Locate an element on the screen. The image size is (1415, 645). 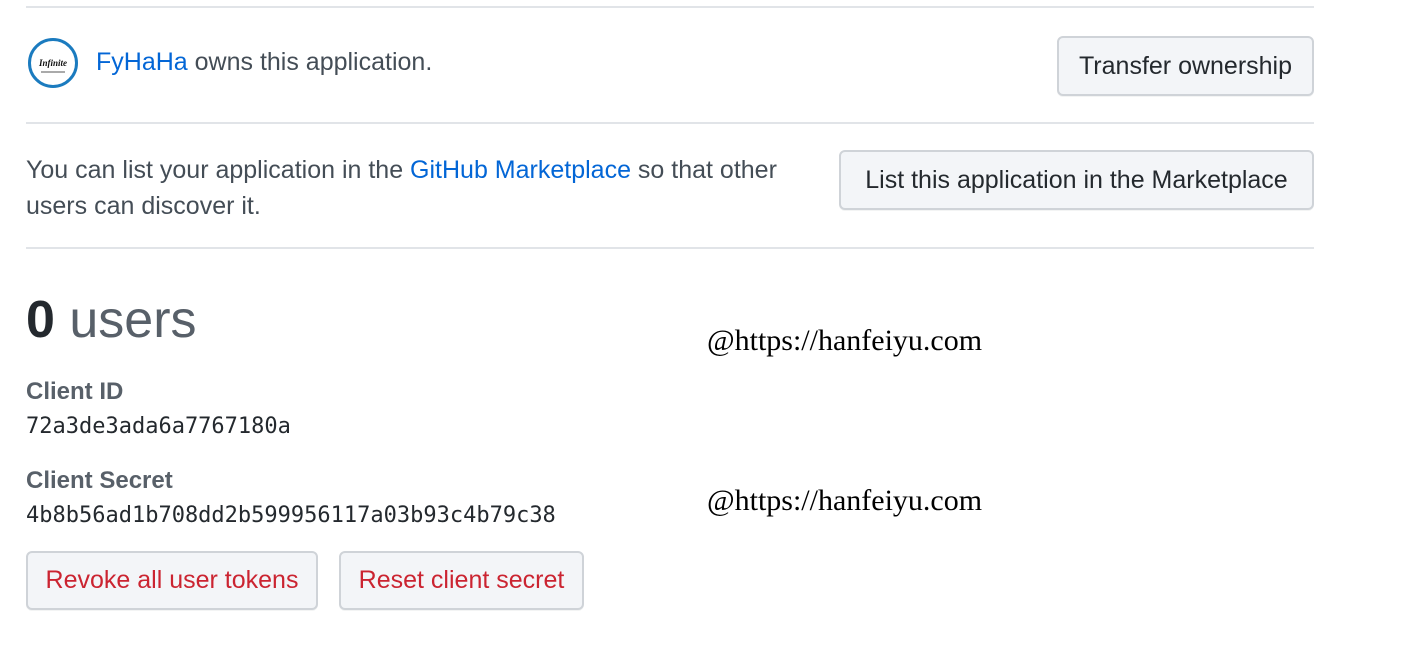
users-count-heading: 0 users is located at coordinates (111, 320).